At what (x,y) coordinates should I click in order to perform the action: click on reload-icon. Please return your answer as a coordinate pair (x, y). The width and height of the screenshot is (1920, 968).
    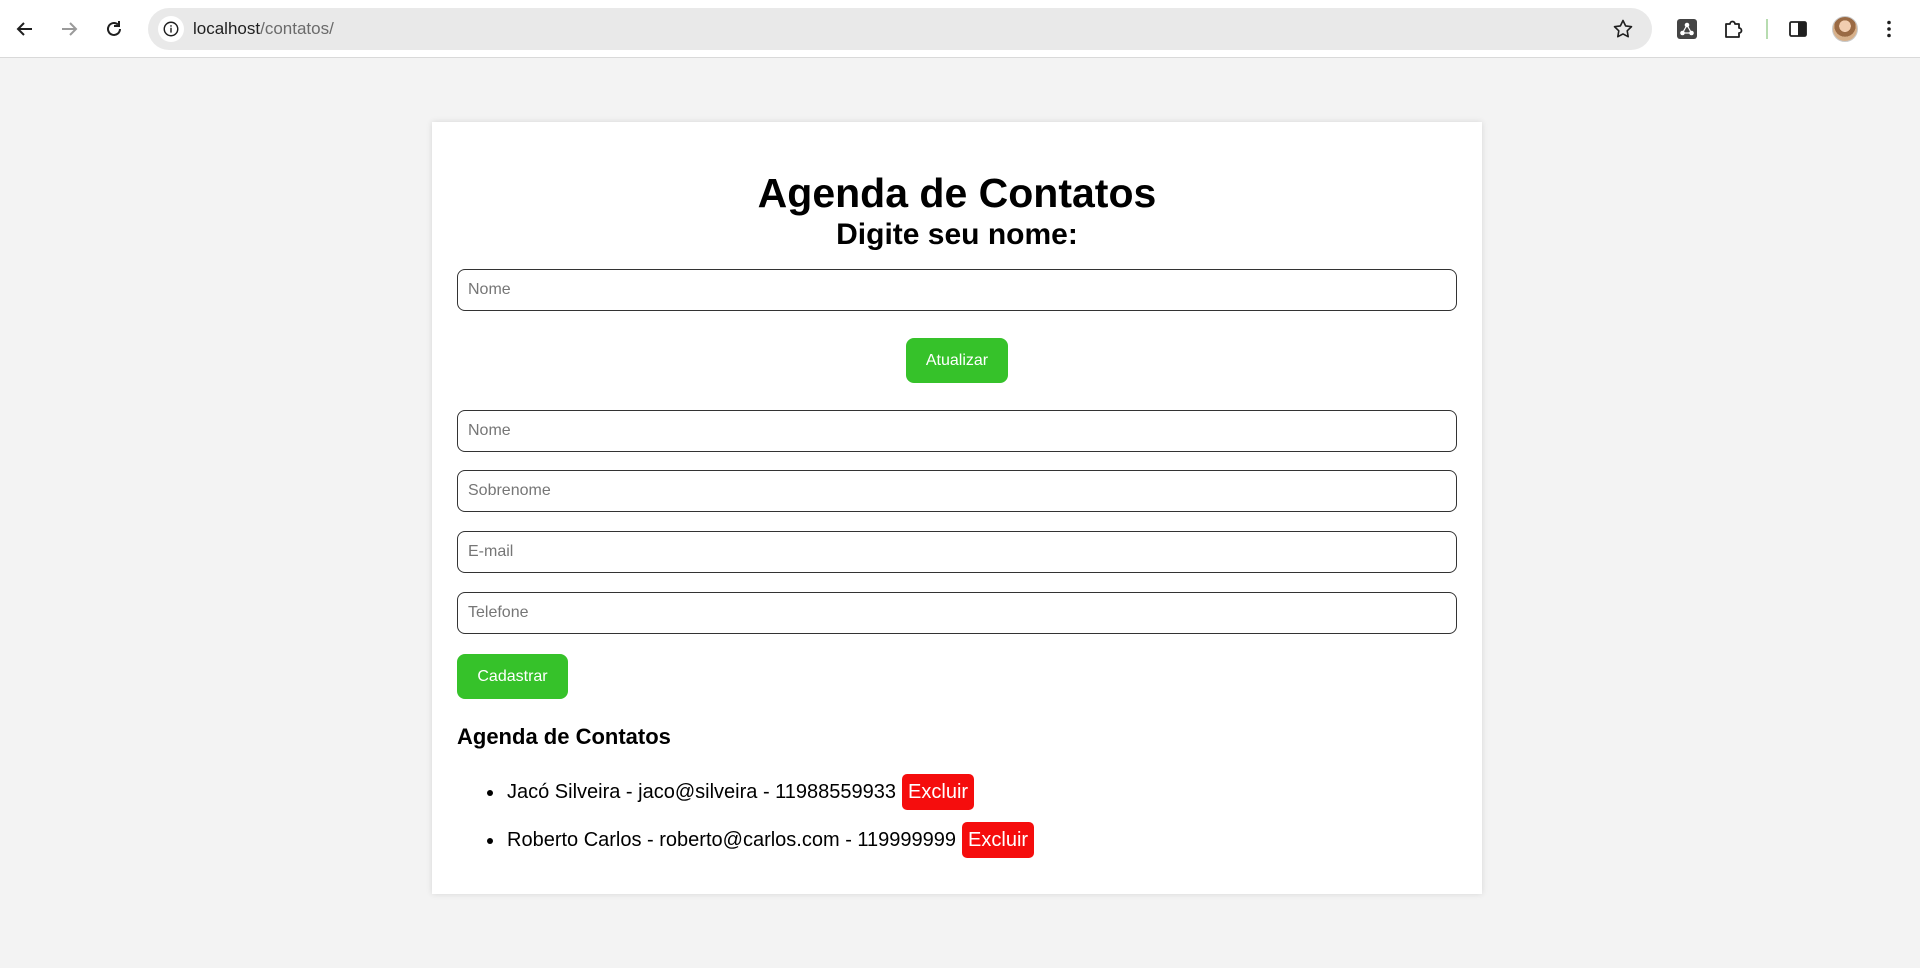
    Looking at the image, I should click on (114, 28).